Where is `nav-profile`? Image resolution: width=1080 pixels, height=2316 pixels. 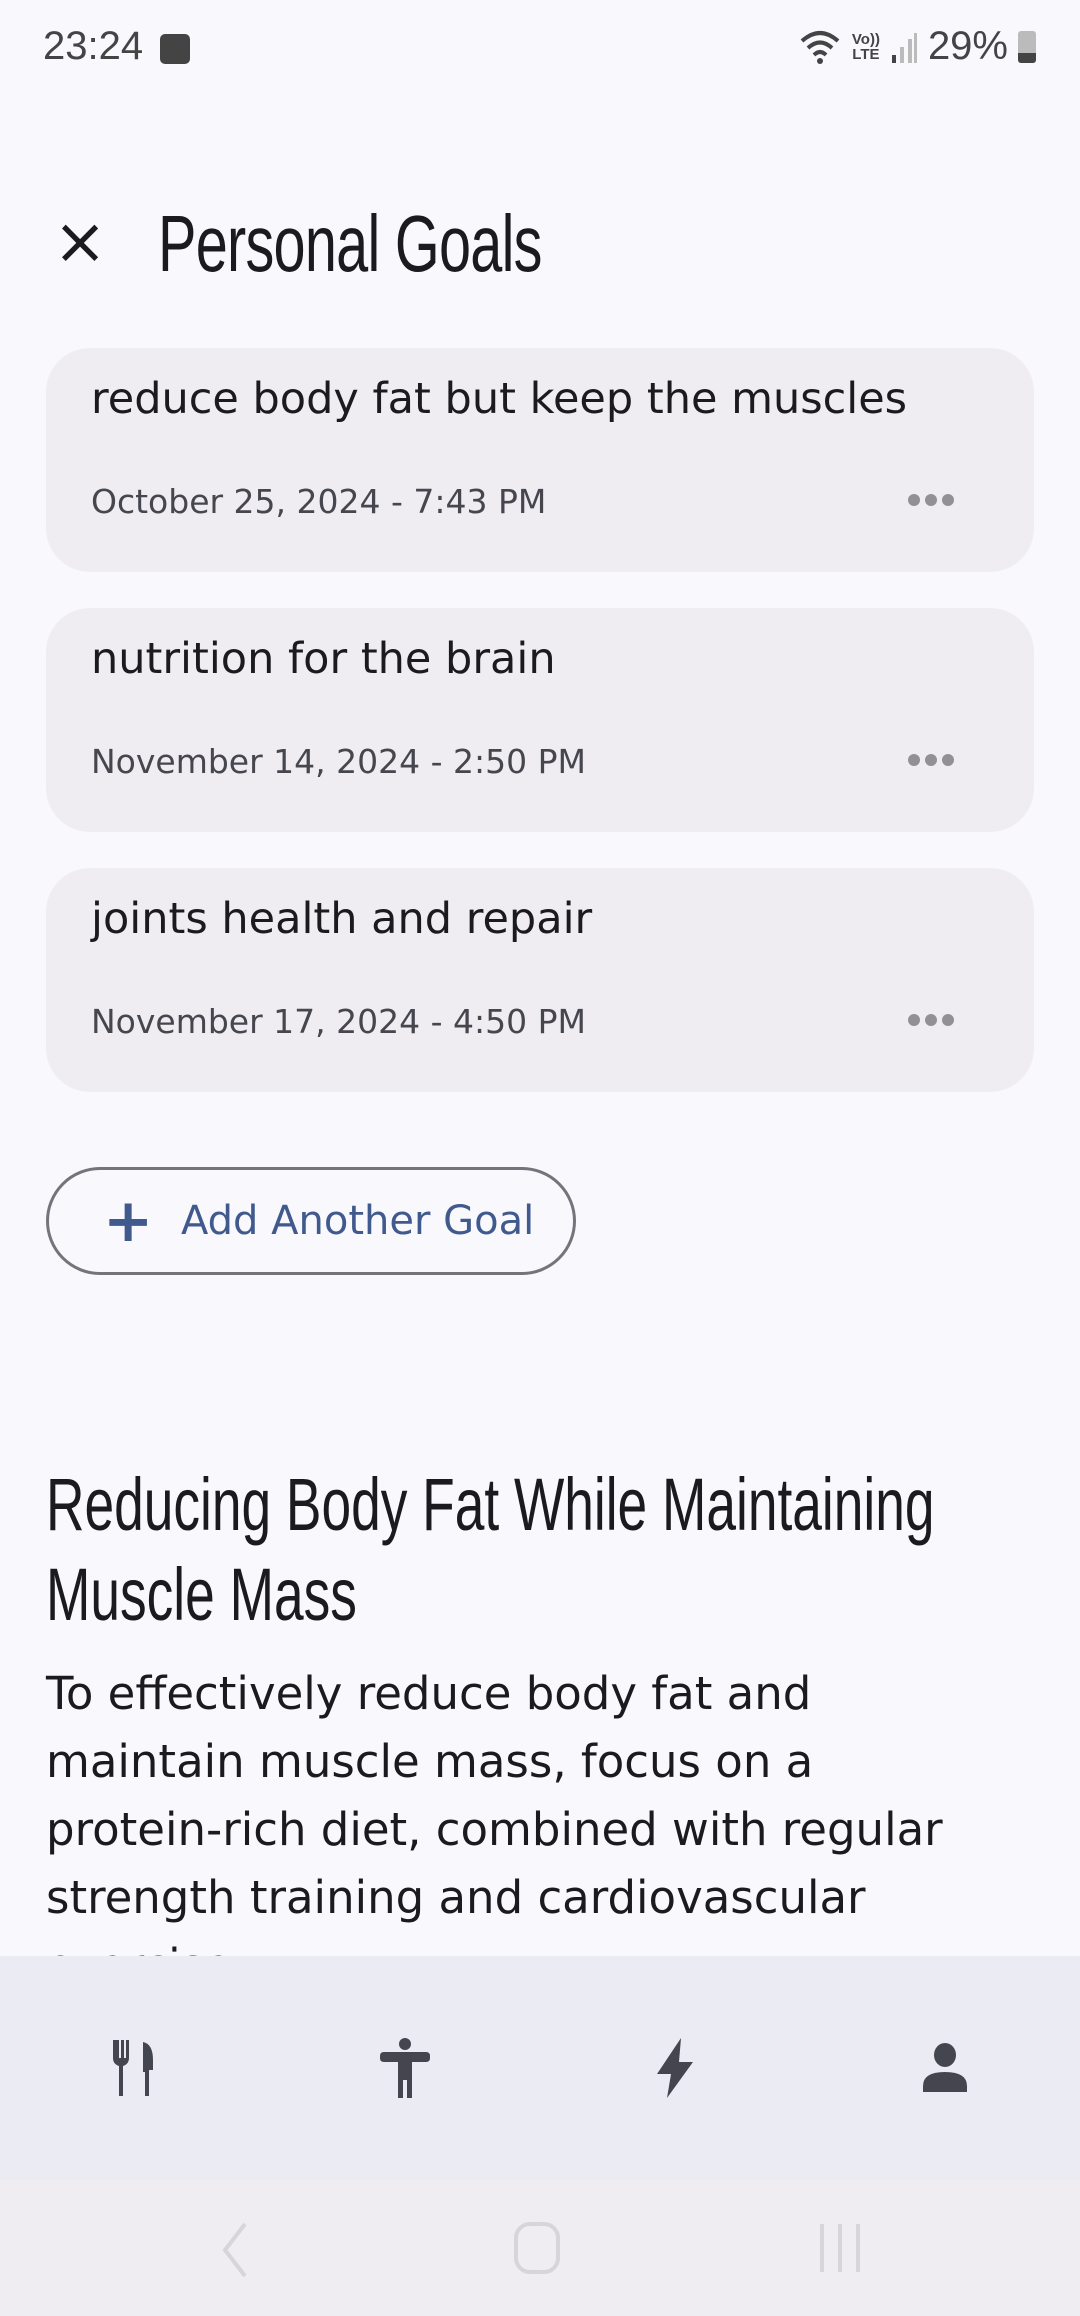
nav-profile is located at coordinates (945, 2068).